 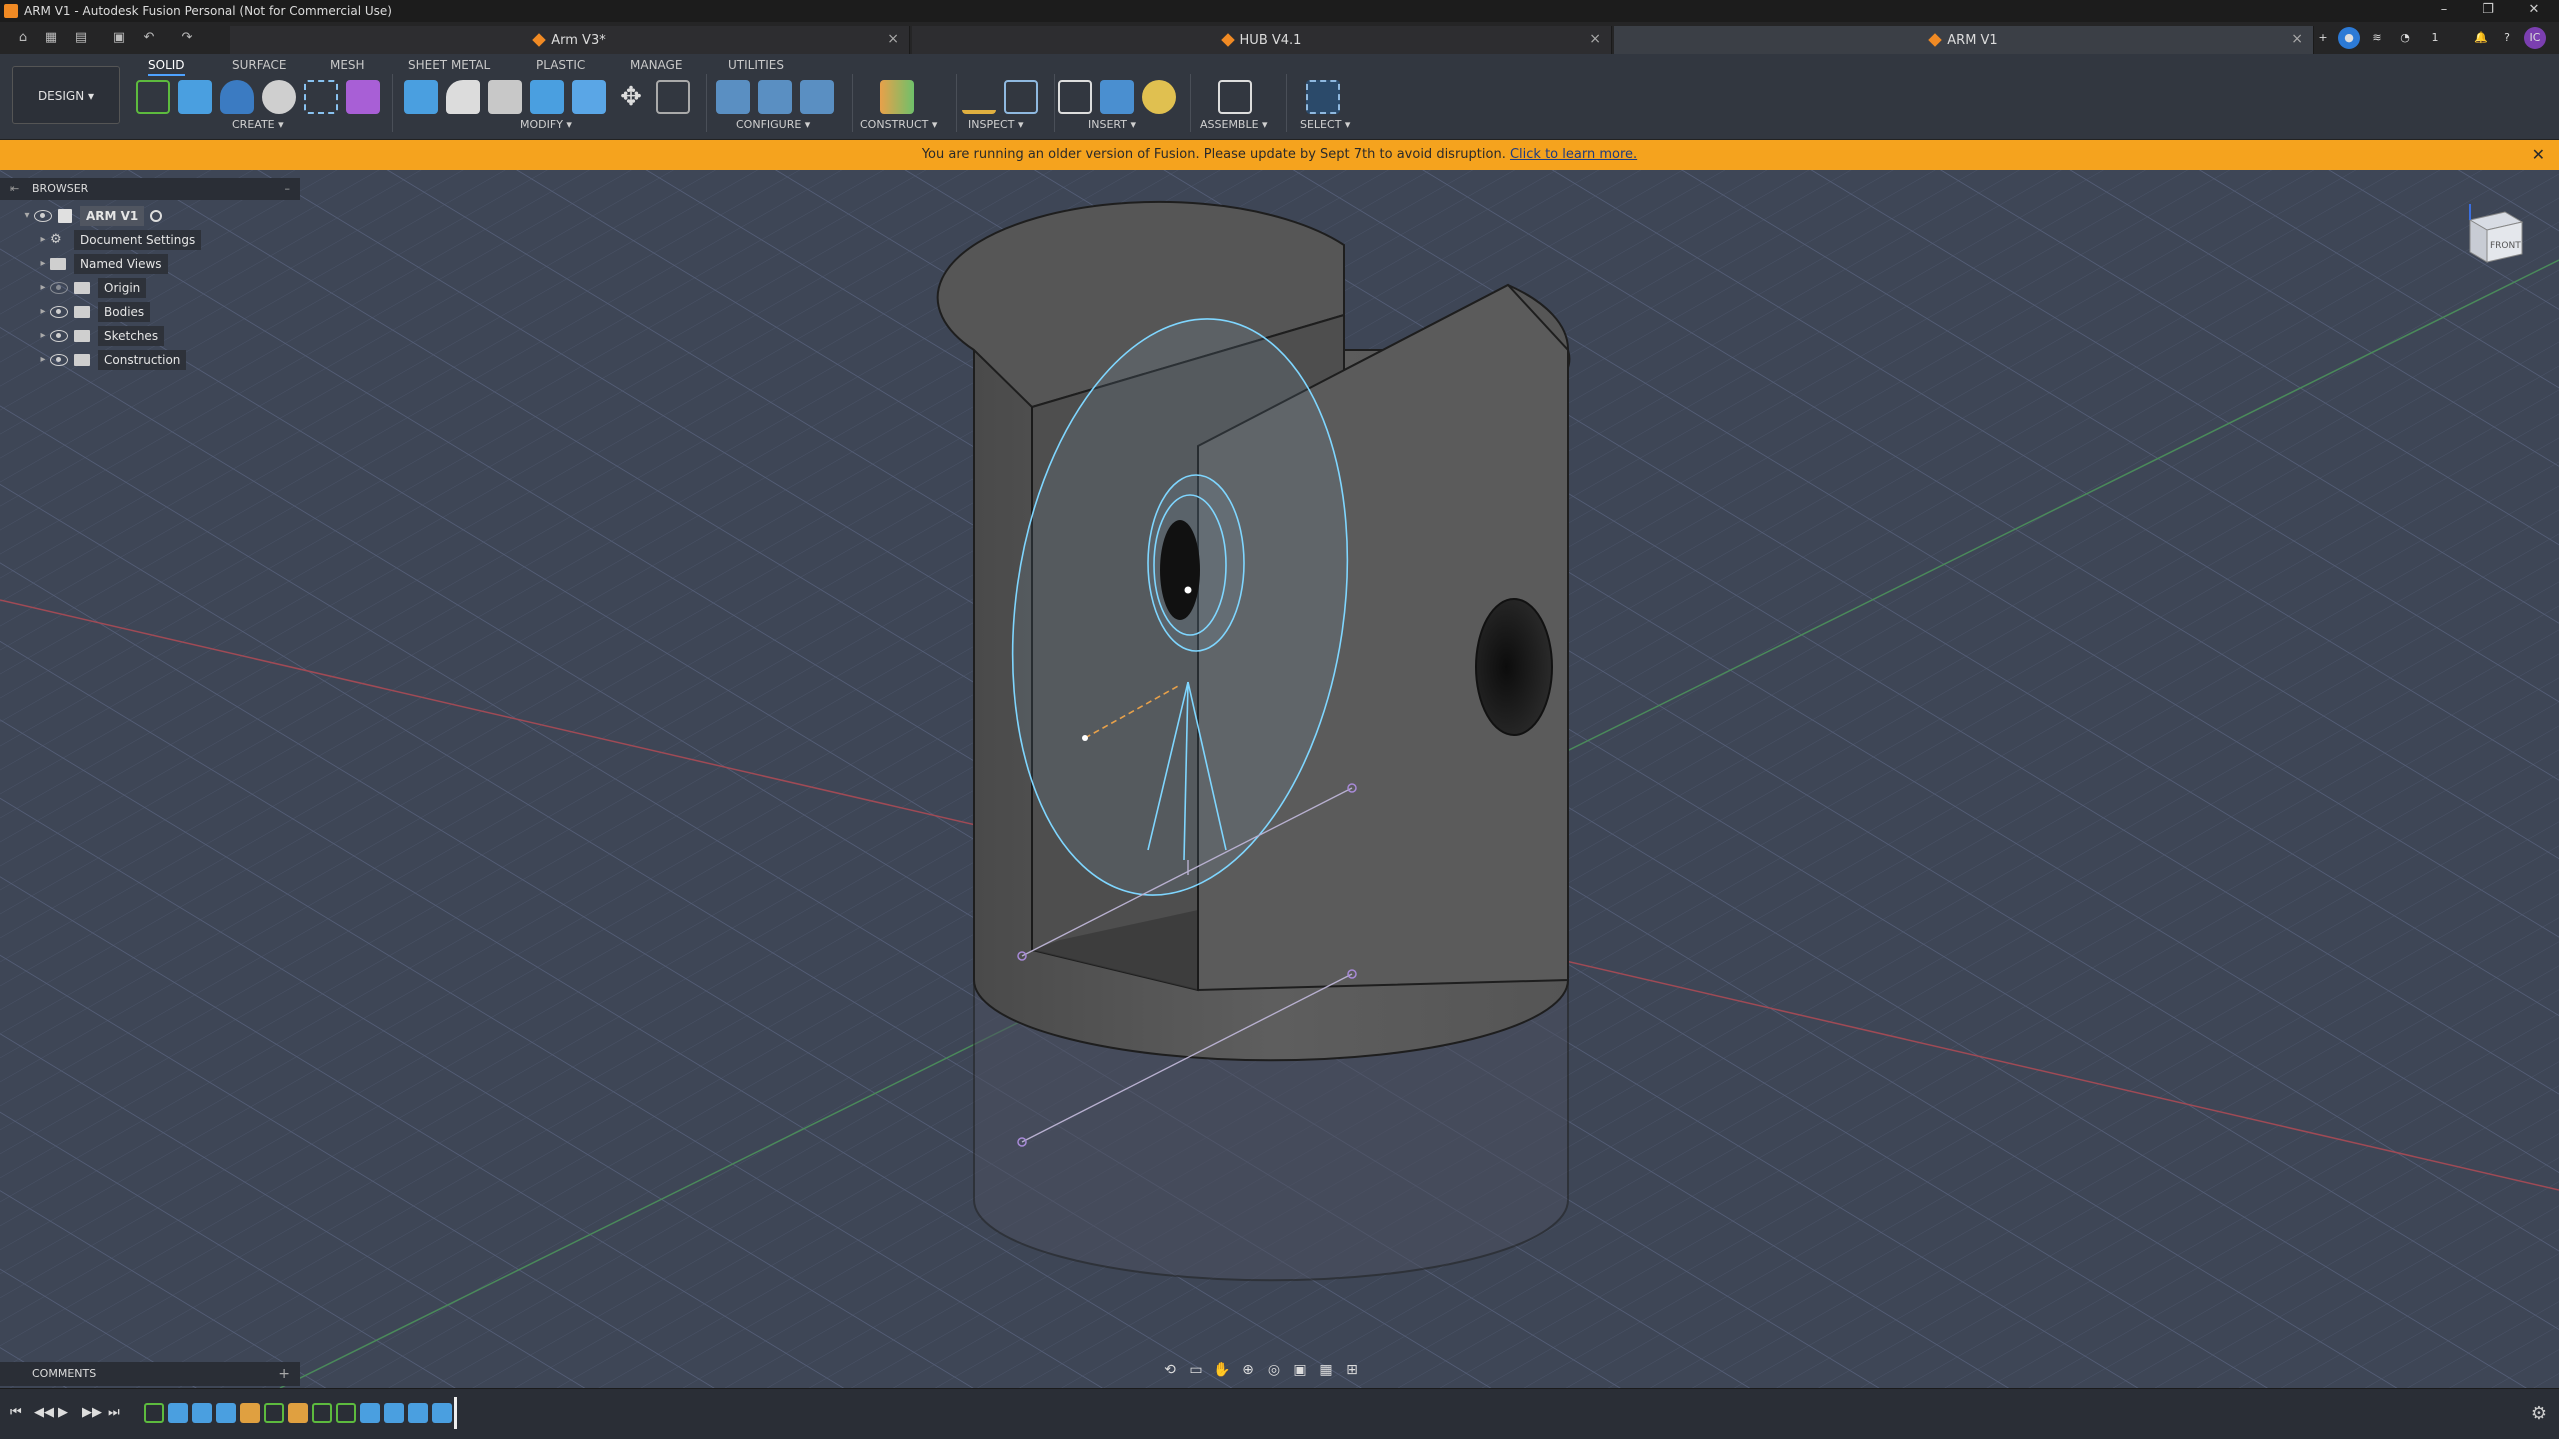 What do you see at coordinates (2538, 155) in the screenshot?
I see `close-banner-icon: ✕` at bounding box center [2538, 155].